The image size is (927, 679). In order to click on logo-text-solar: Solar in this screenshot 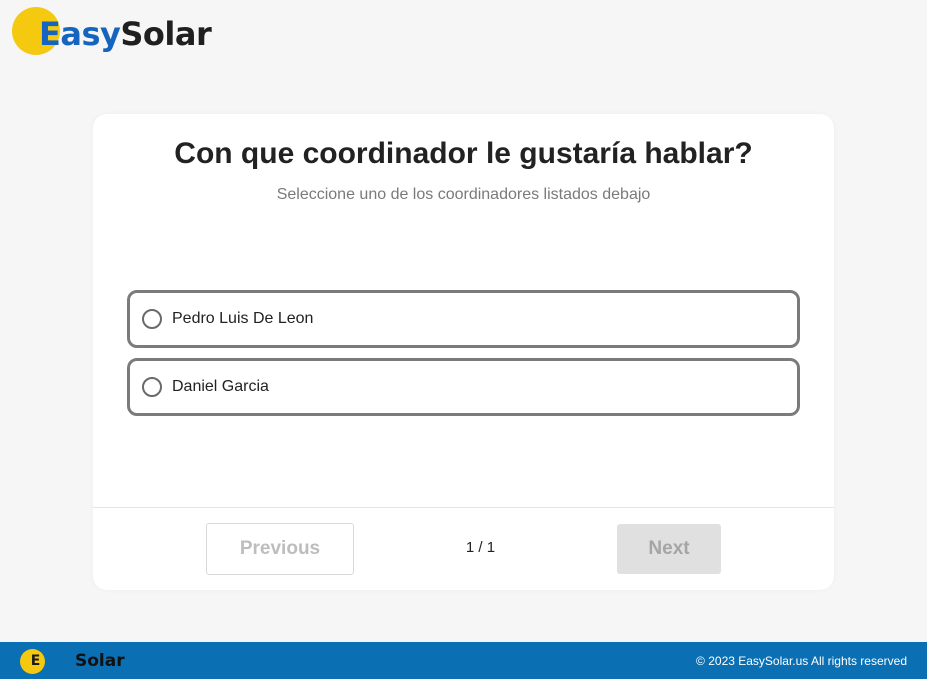, I will do `click(166, 34)`.